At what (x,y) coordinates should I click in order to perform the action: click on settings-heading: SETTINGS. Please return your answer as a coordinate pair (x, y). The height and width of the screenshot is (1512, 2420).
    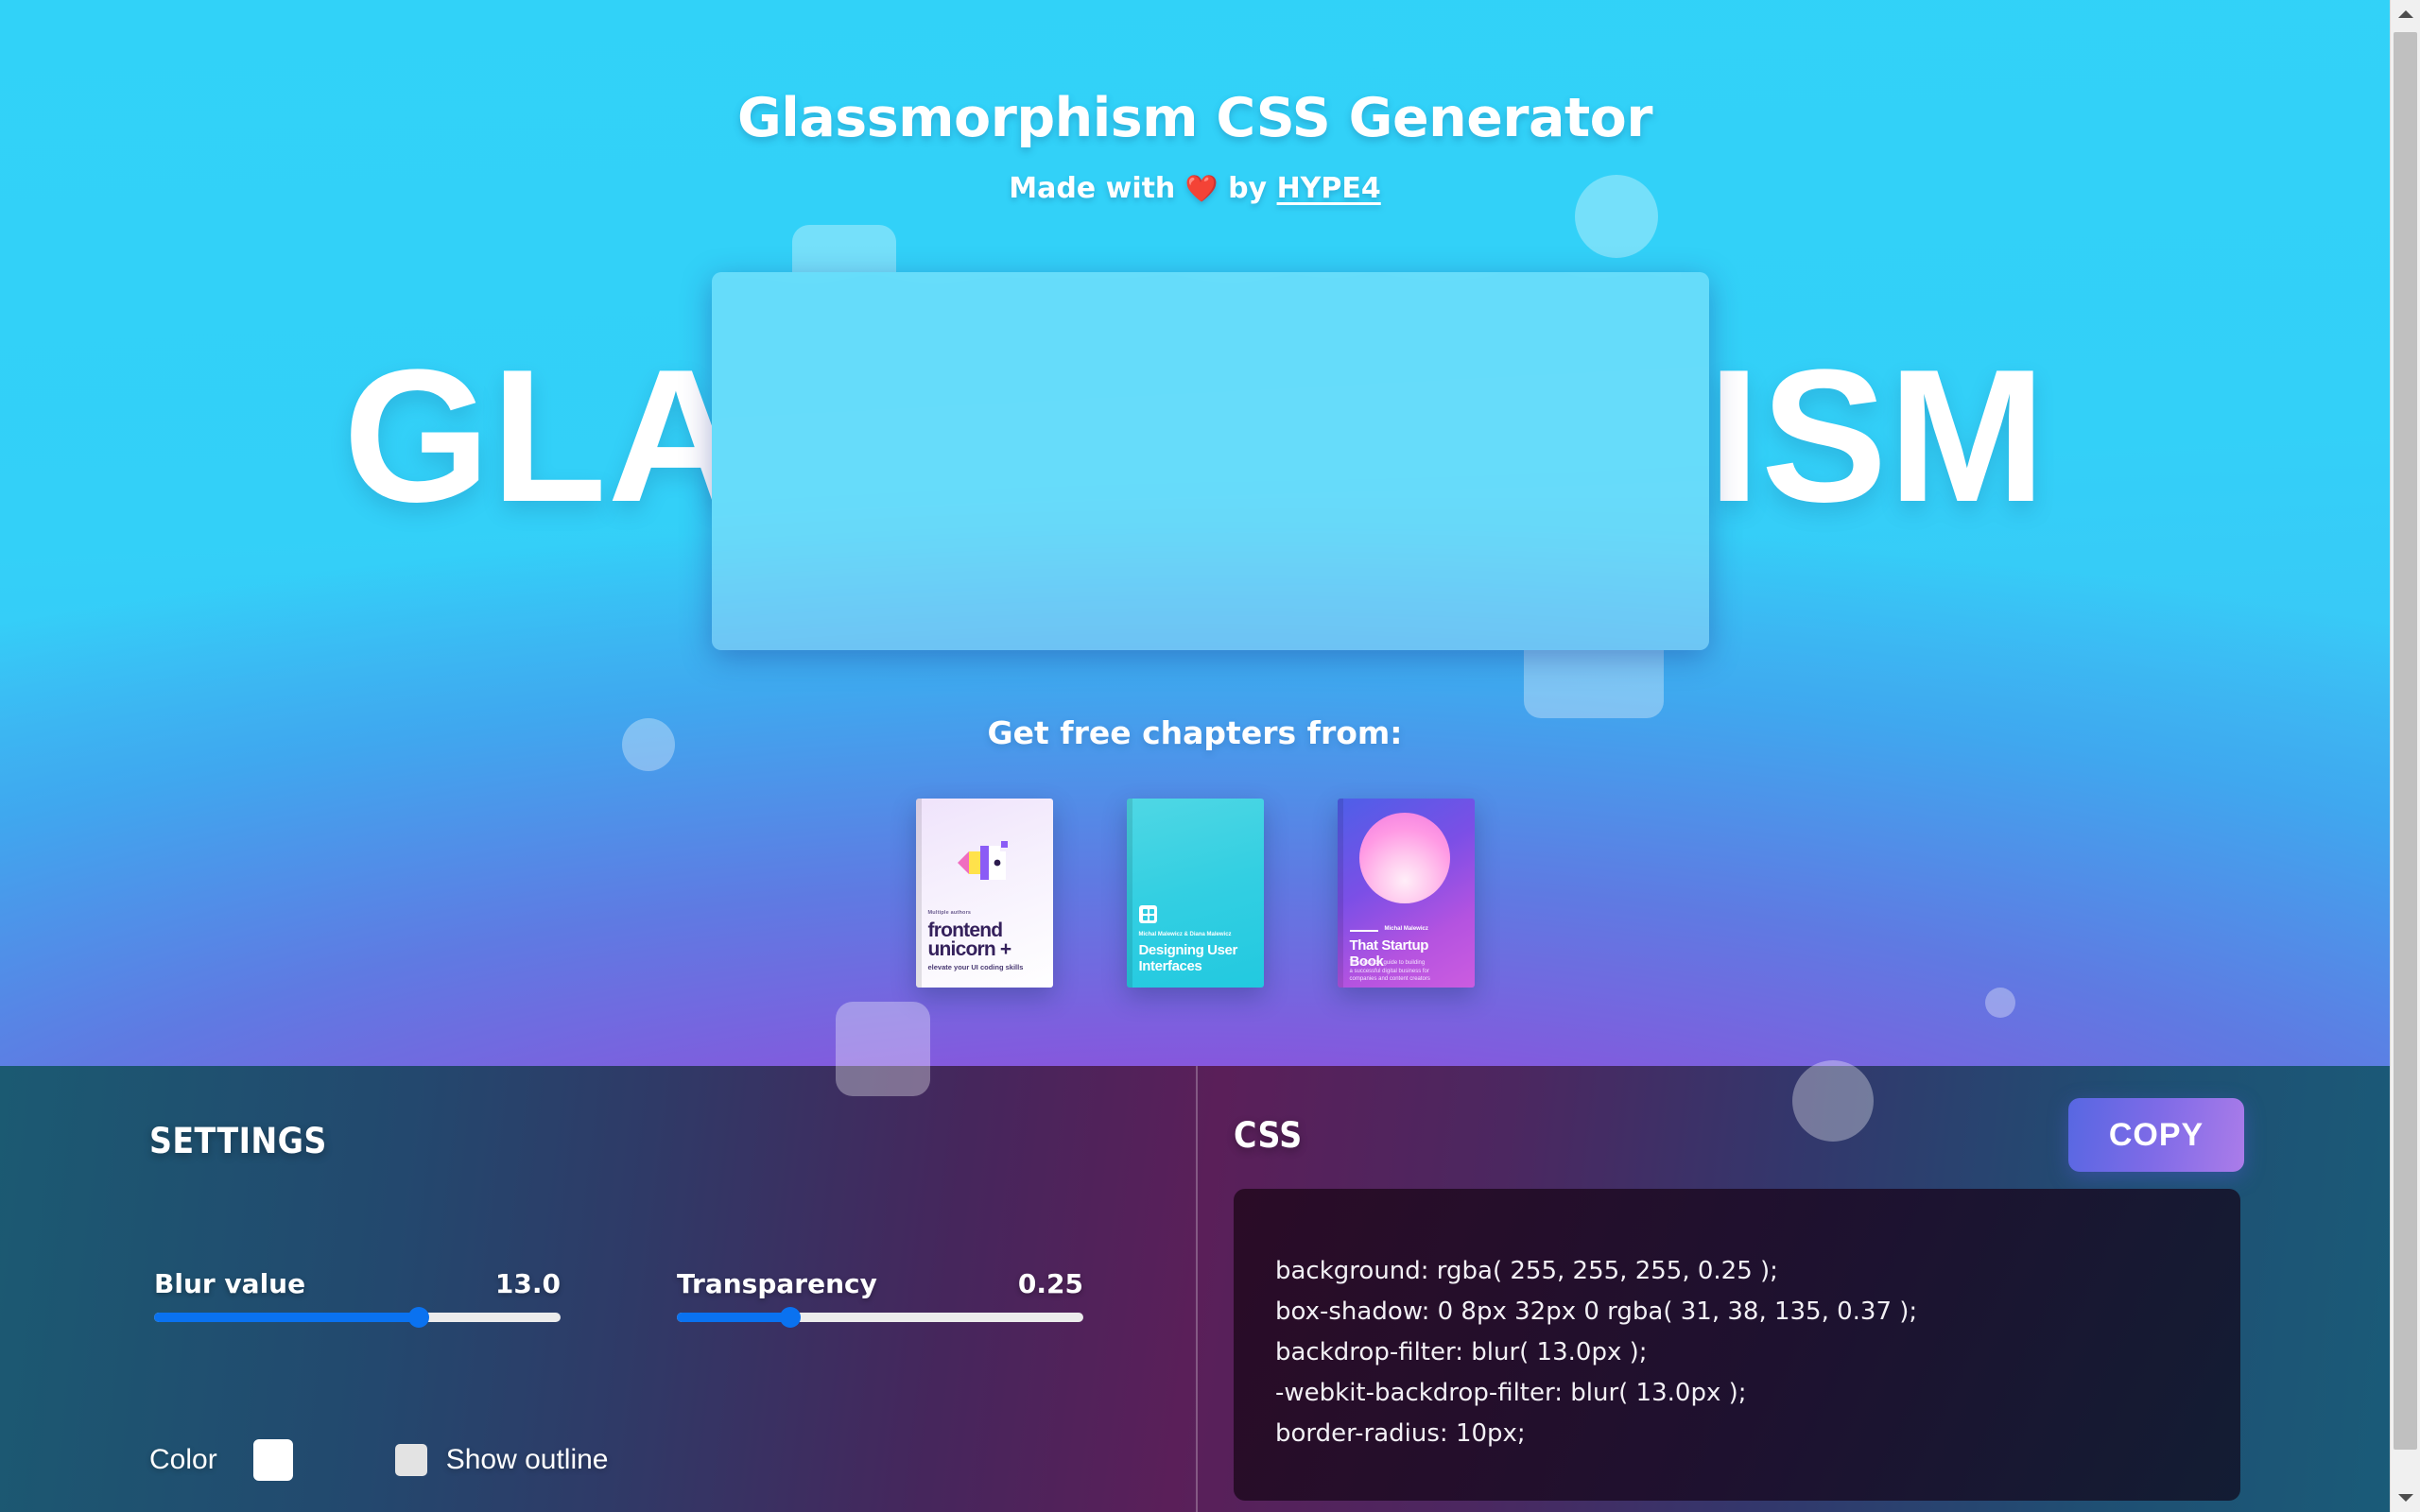
    Looking at the image, I should click on (238, 1141).